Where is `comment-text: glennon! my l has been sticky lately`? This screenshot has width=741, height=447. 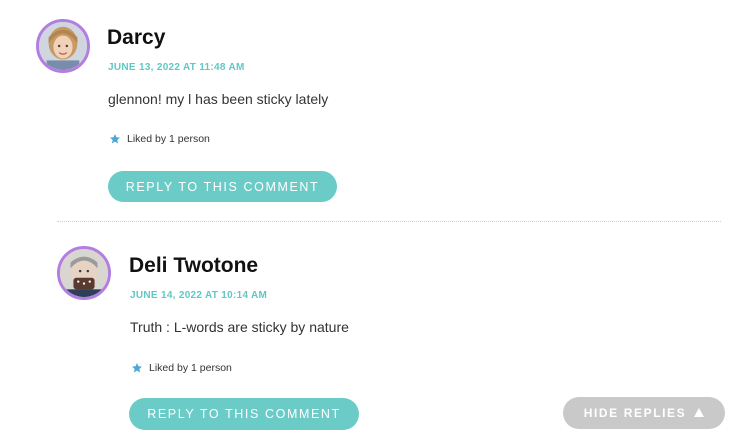 comment-text: glennon! my l has been sticky lately is located at coordinates (218, 99).